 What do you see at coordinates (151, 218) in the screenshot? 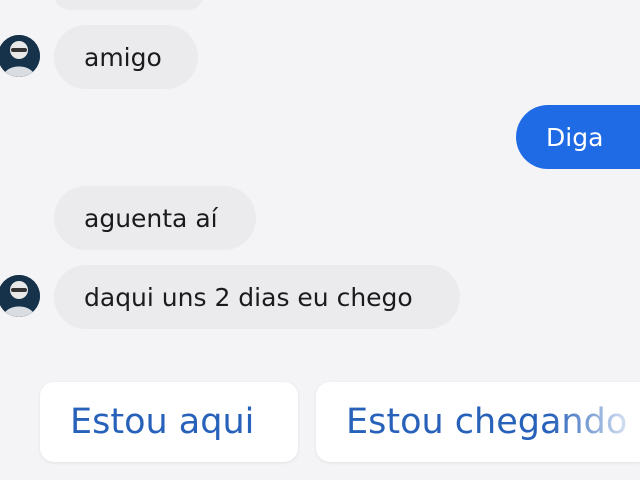
I see `message-text: aguenta aí` at bounding box center [151, 218].